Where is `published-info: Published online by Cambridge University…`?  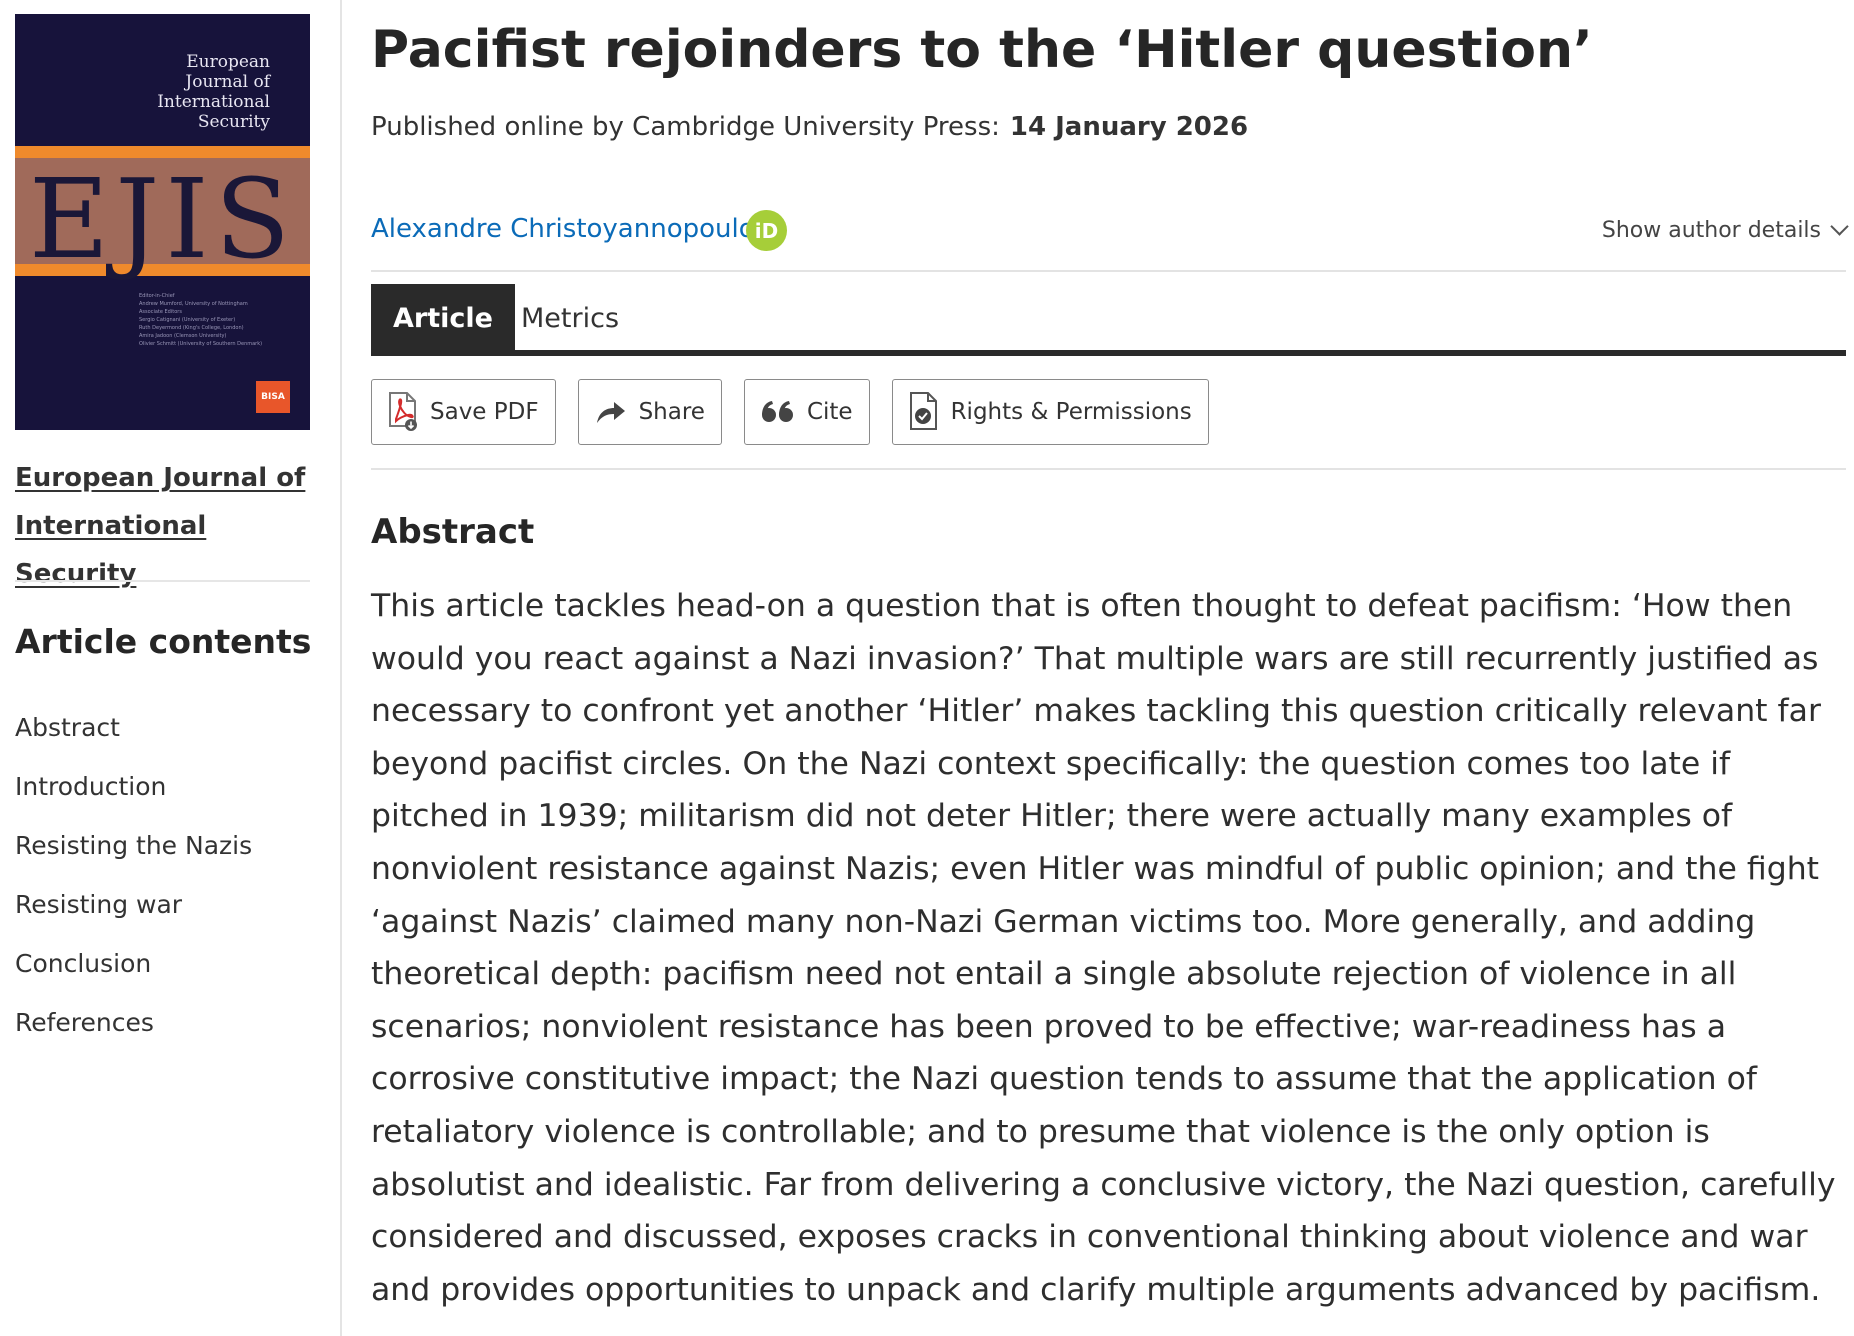 published-info: Published online by Cambridge University… is located at coordinates (809, 127).